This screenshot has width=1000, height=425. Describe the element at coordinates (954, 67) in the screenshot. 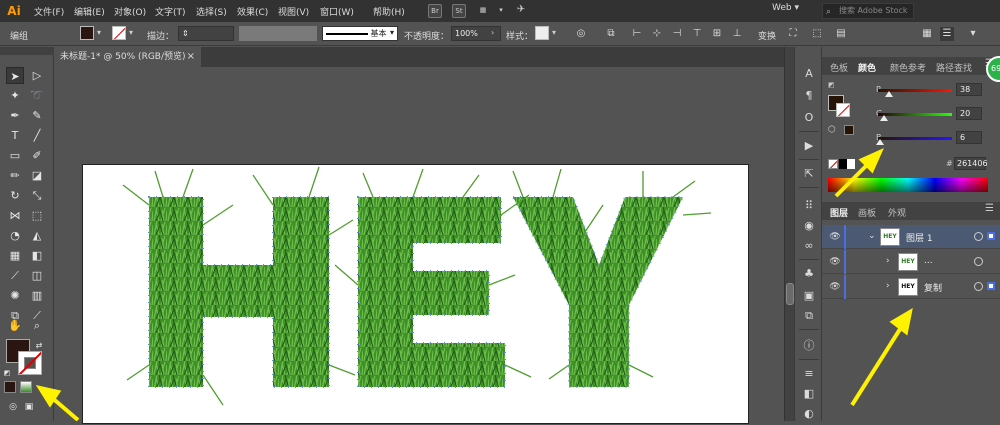

I see `tab-pathfinder: 路径查找` at that location.